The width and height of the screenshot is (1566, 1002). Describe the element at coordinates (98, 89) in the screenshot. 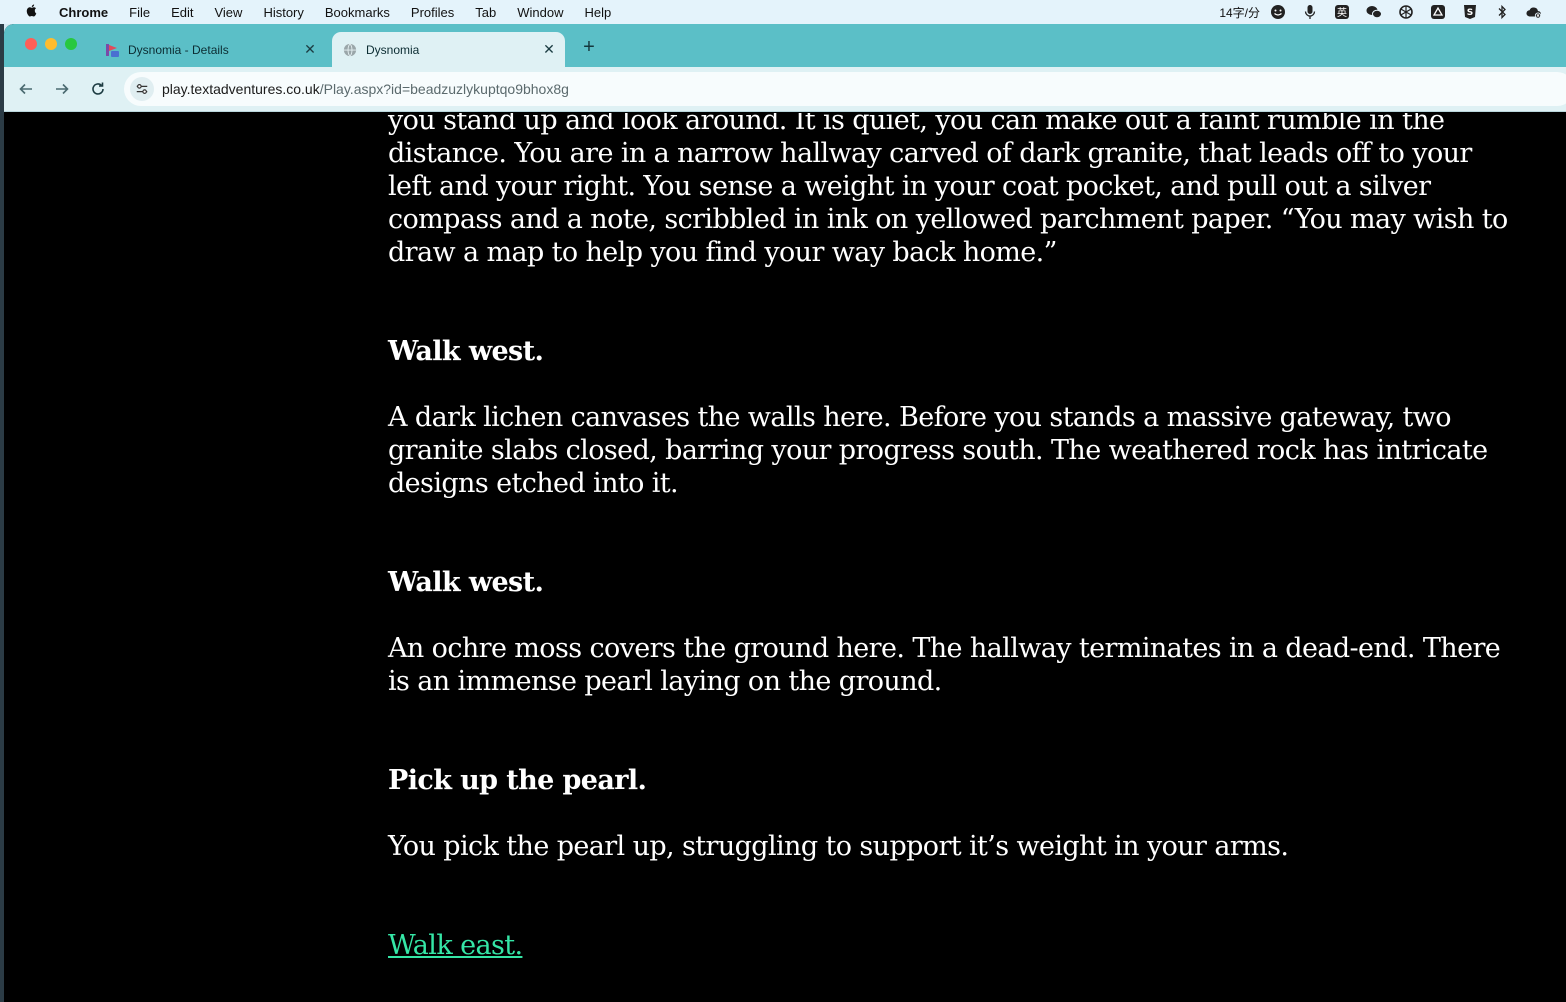

I see `reload-icon` at that location.